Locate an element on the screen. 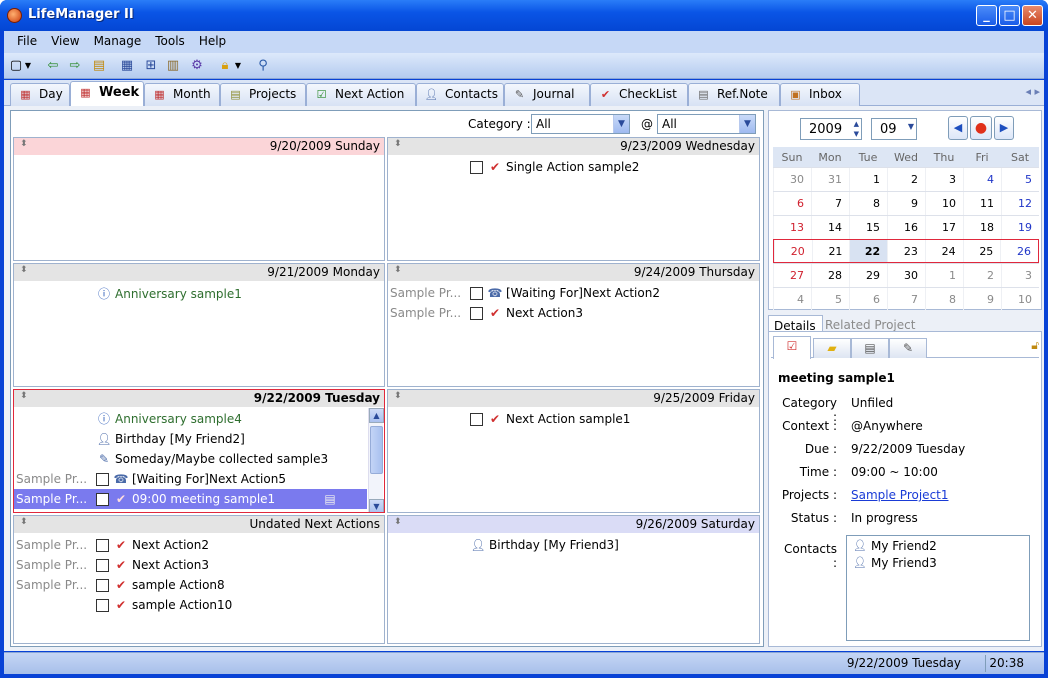  note-tab-icon: ▰ is located at coordinates (832, 348).